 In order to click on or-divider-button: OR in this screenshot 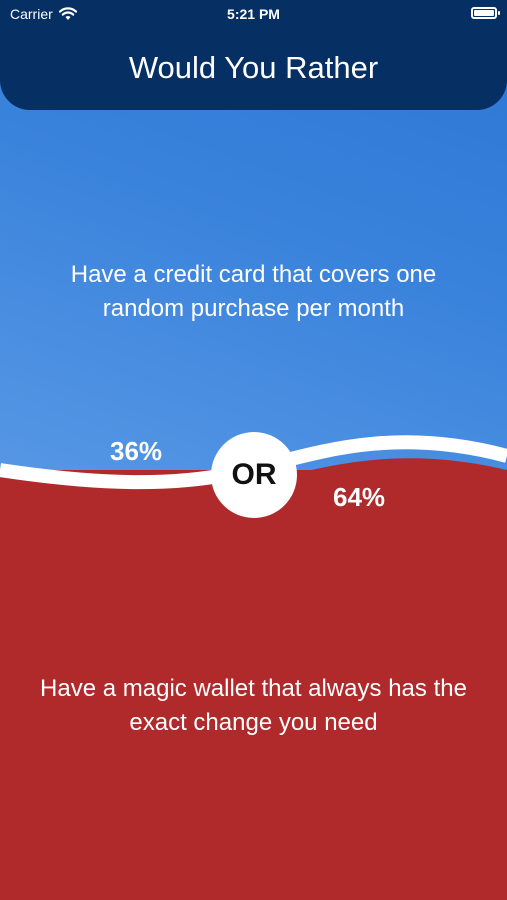, I will do `click(254, 475)`.